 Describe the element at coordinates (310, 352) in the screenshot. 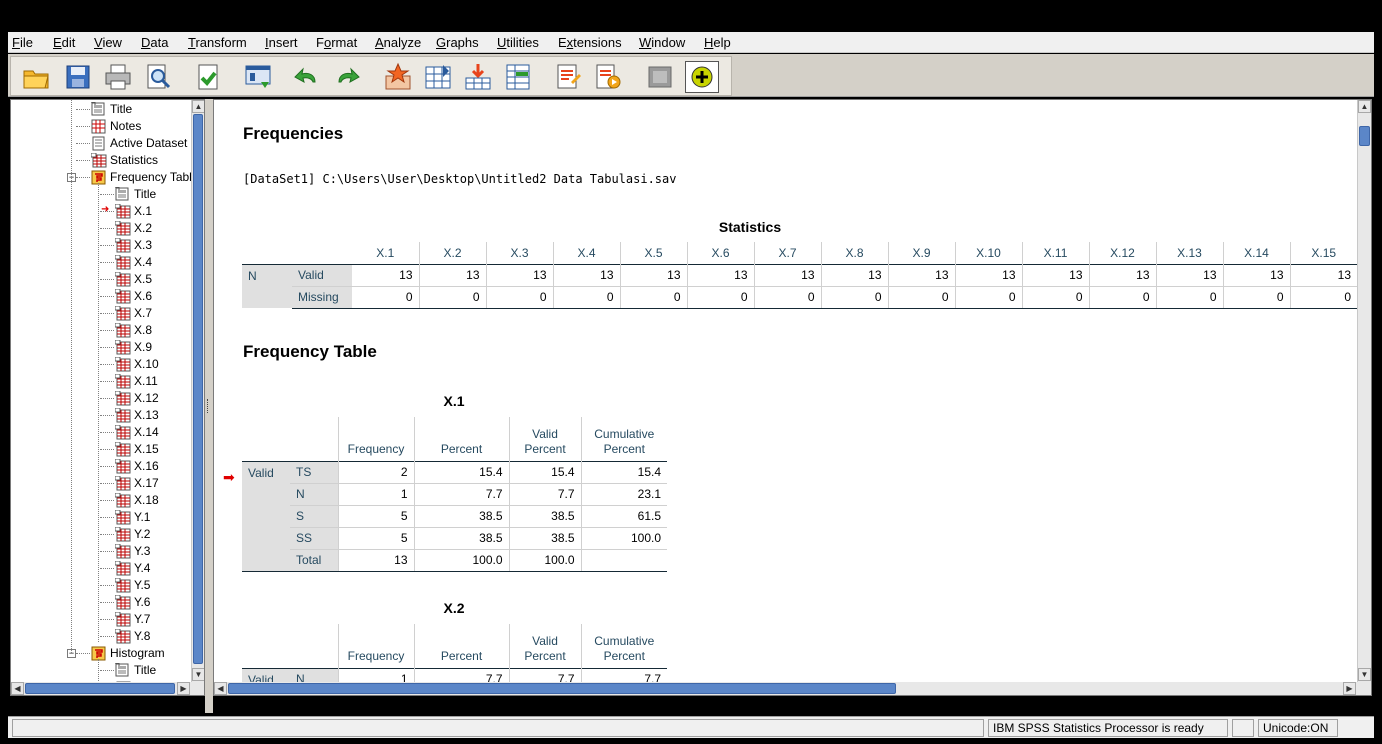

I see `frequency-table-heading: Frequency Table` at that location.